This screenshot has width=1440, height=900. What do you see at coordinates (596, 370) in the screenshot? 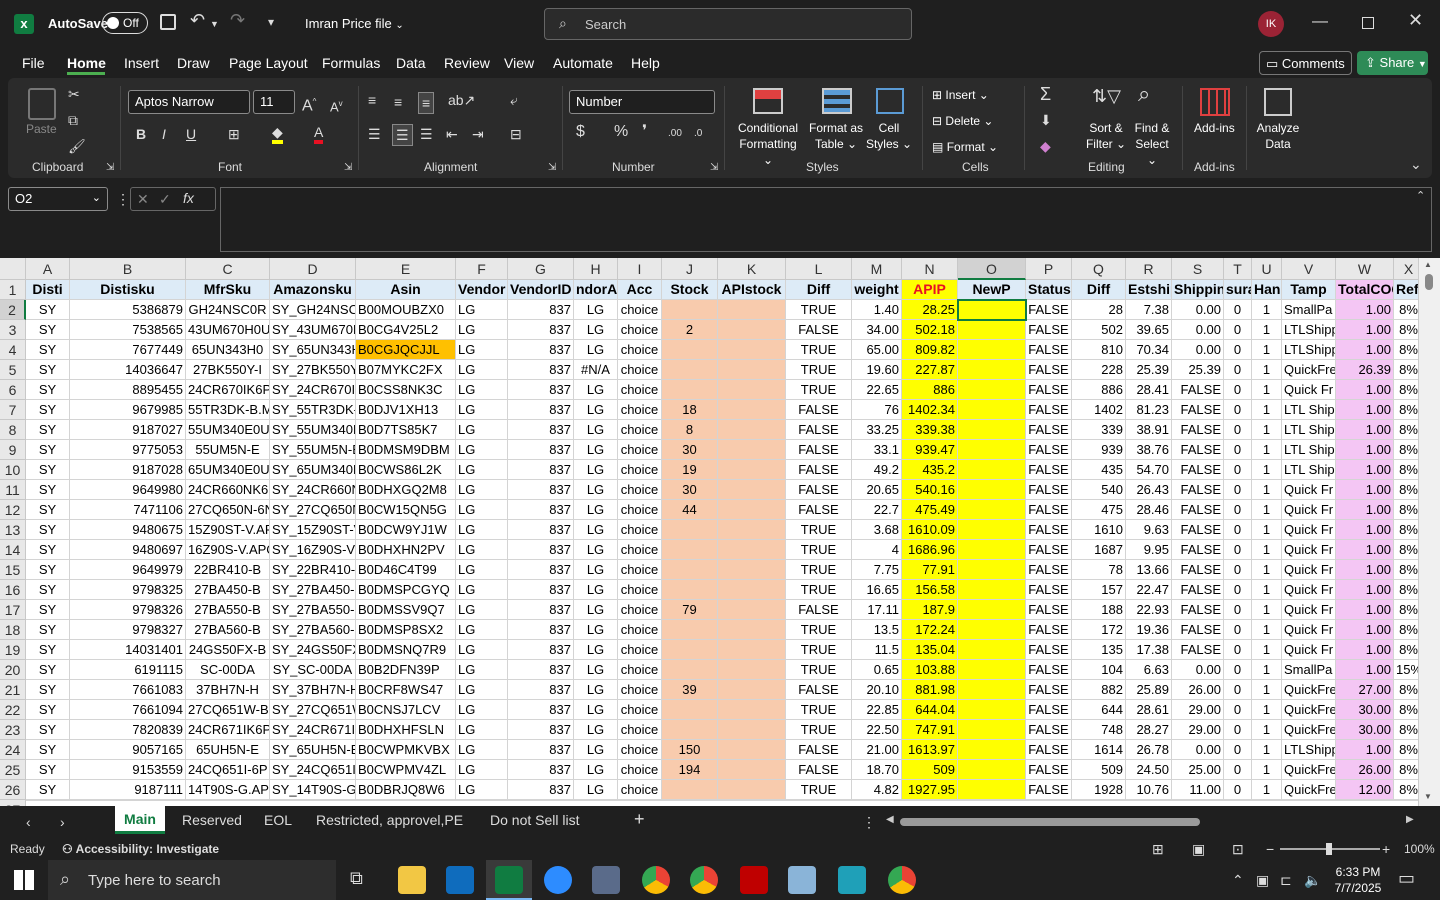
I see `cell-h5: #N/A` at bounding box center [596, 370].